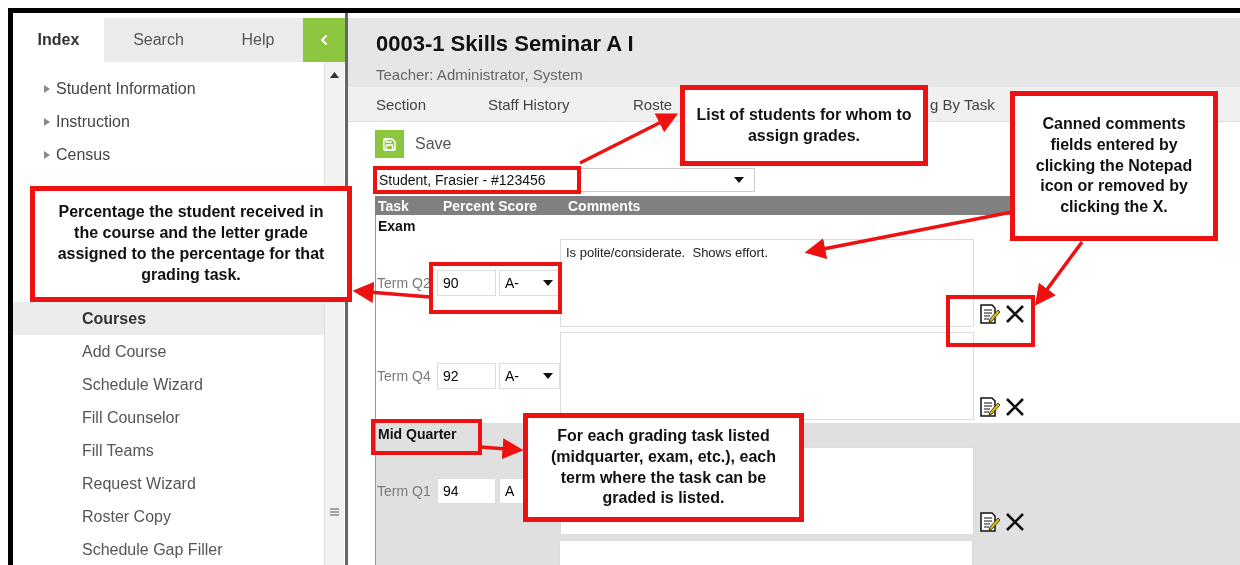 The height and width of the screenshot is (565, 1240). What do you see at coordinates (404, 376) in the screenshot?
I see `term-label: Term Q4` at bounding box center [404, 376].